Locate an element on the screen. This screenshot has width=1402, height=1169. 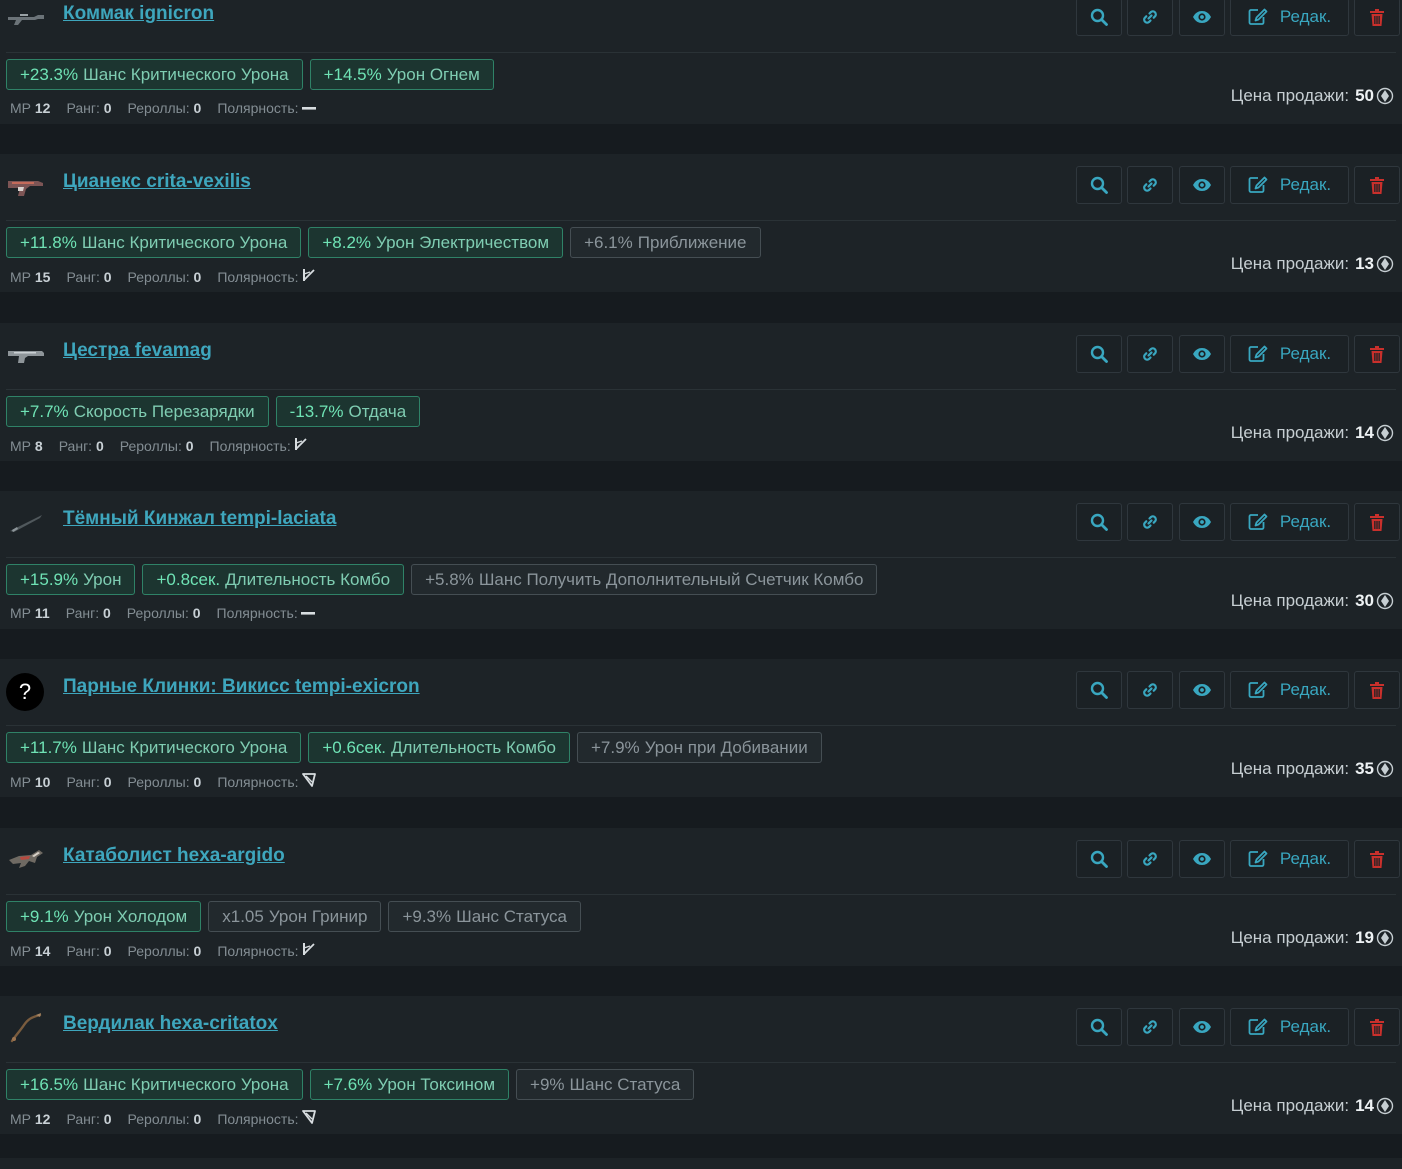
stat-tag: +9.3% Шанс Статуса is located at coordinates (484, 916).